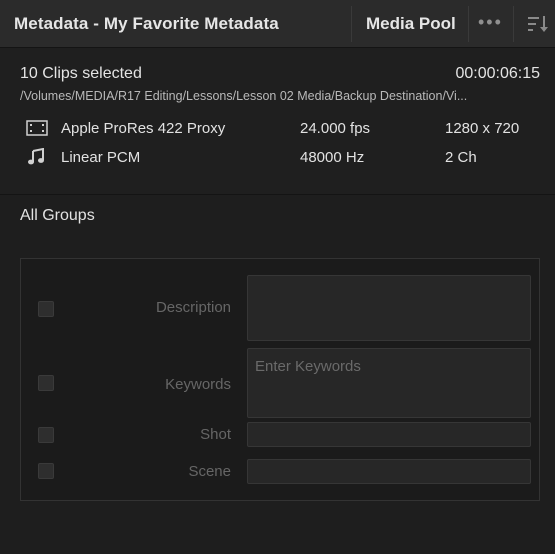  What do you see at coordinates (81, 73) in the screenshot?
I see `clips-selected-count: 10 Clips selected` at bounding box center [81, 73].